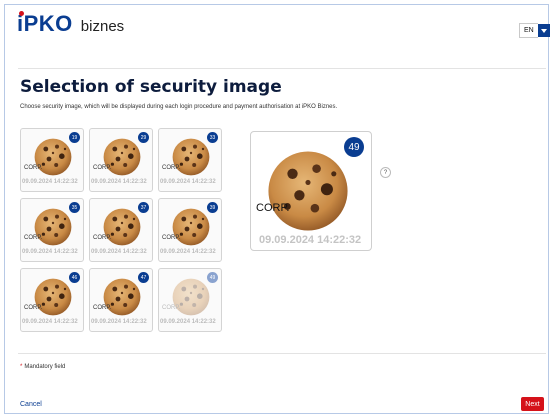 Image resolution: width=553 pixels, height=416 pixels. What do you see at coordinates (212, 277) in the screenshot?
I see `tile-number-badge: 49` at bounding box center [212, 277].